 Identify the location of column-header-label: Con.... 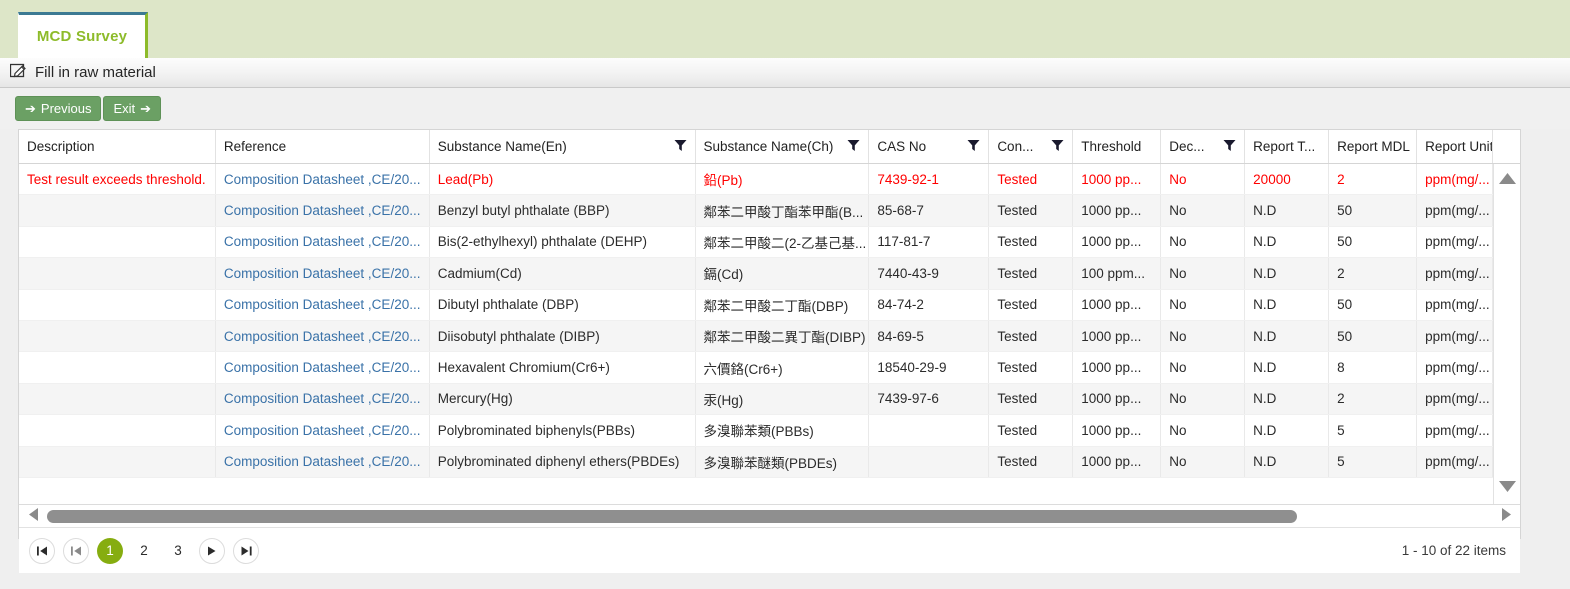
(1015, 146).